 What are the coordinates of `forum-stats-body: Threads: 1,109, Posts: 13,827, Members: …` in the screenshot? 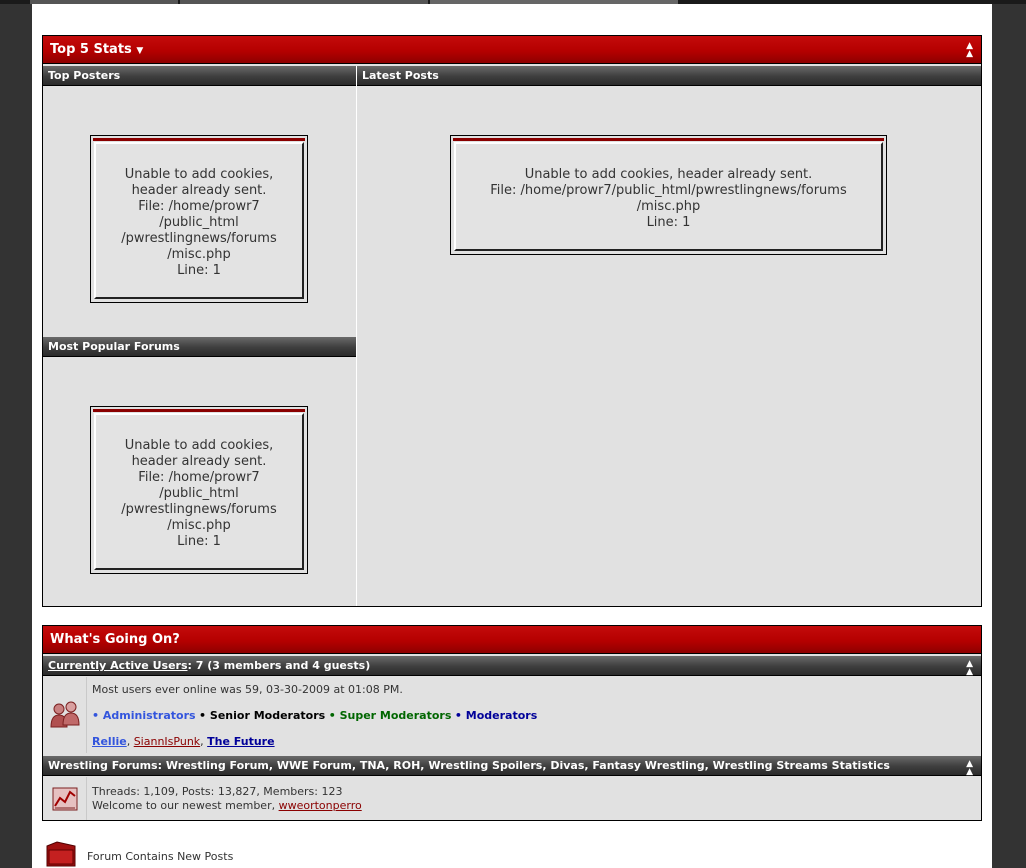 It's located at (534, 798).